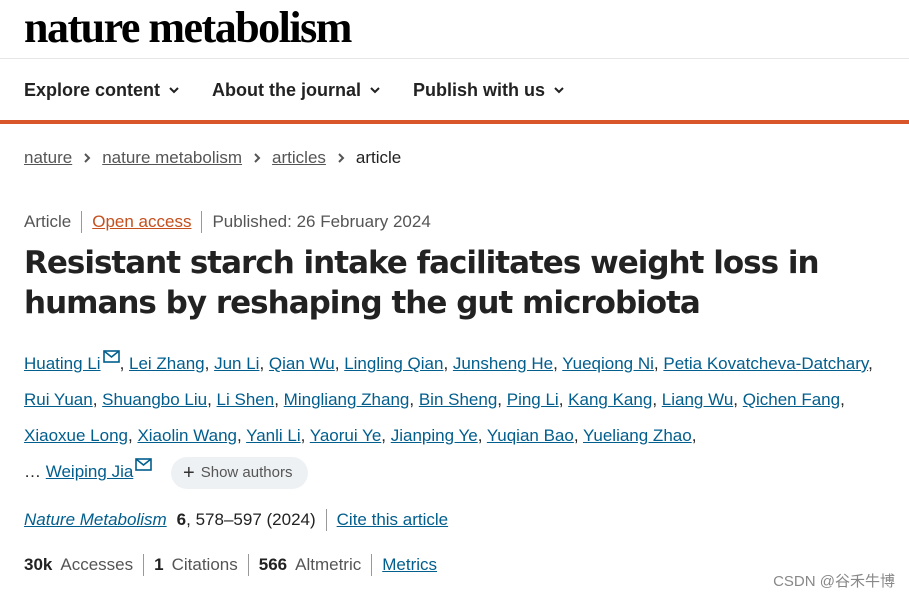  What do you see at coordinates (273, 564) in the screenshot?
I see `altmetric-score: 566` at bounding box center [273, 564].